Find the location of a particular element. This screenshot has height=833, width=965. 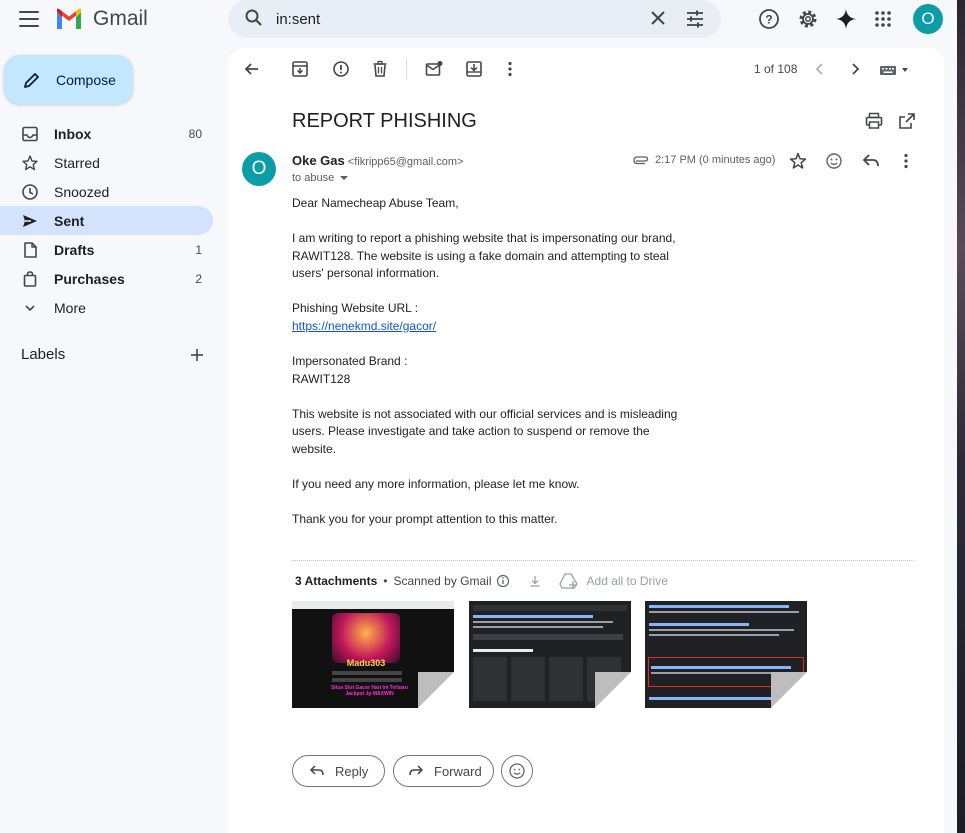

add-to-drive-label: Add all to Drive is located at coordinates (627, 581).